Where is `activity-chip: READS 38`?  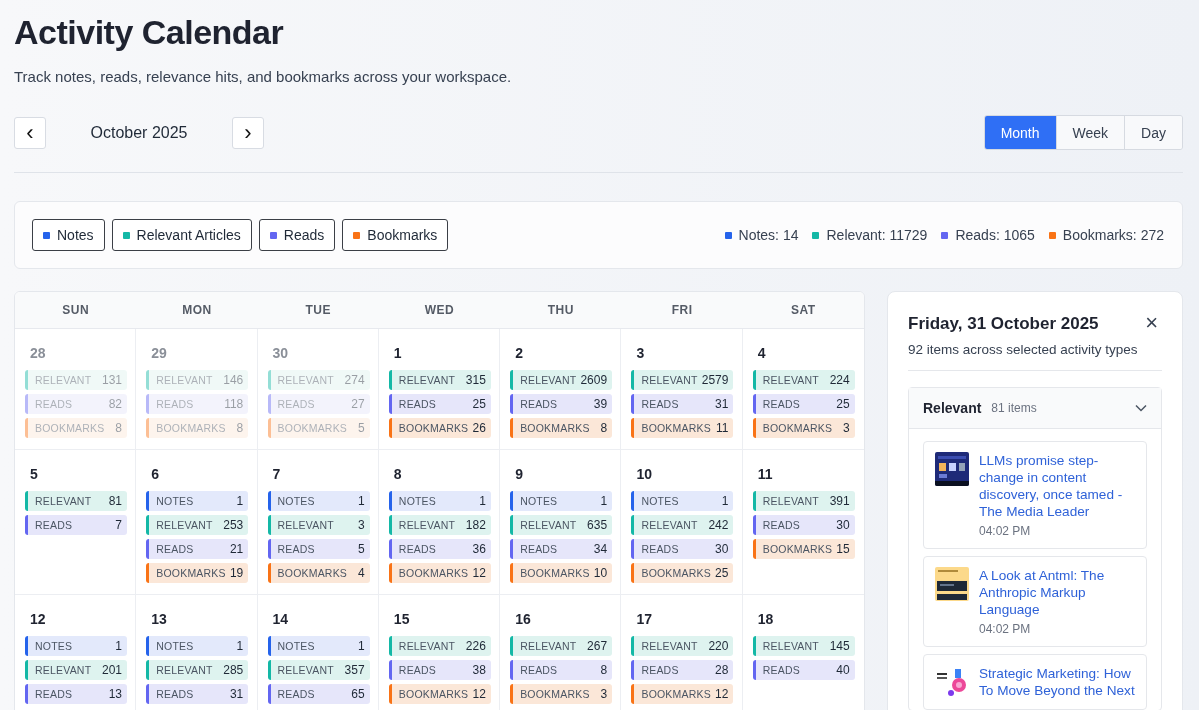 activity-chip: READS 38 is located at coordinates (439, 670).